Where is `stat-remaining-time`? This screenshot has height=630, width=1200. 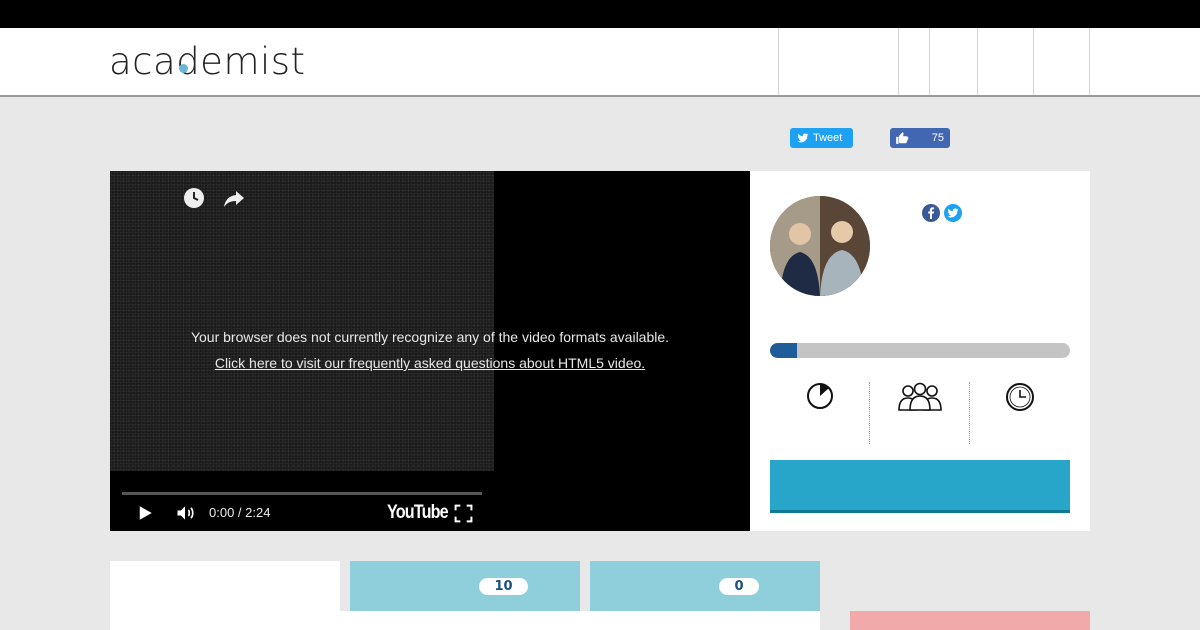
stat-remaining-time is located at coordinates (1020, 412).